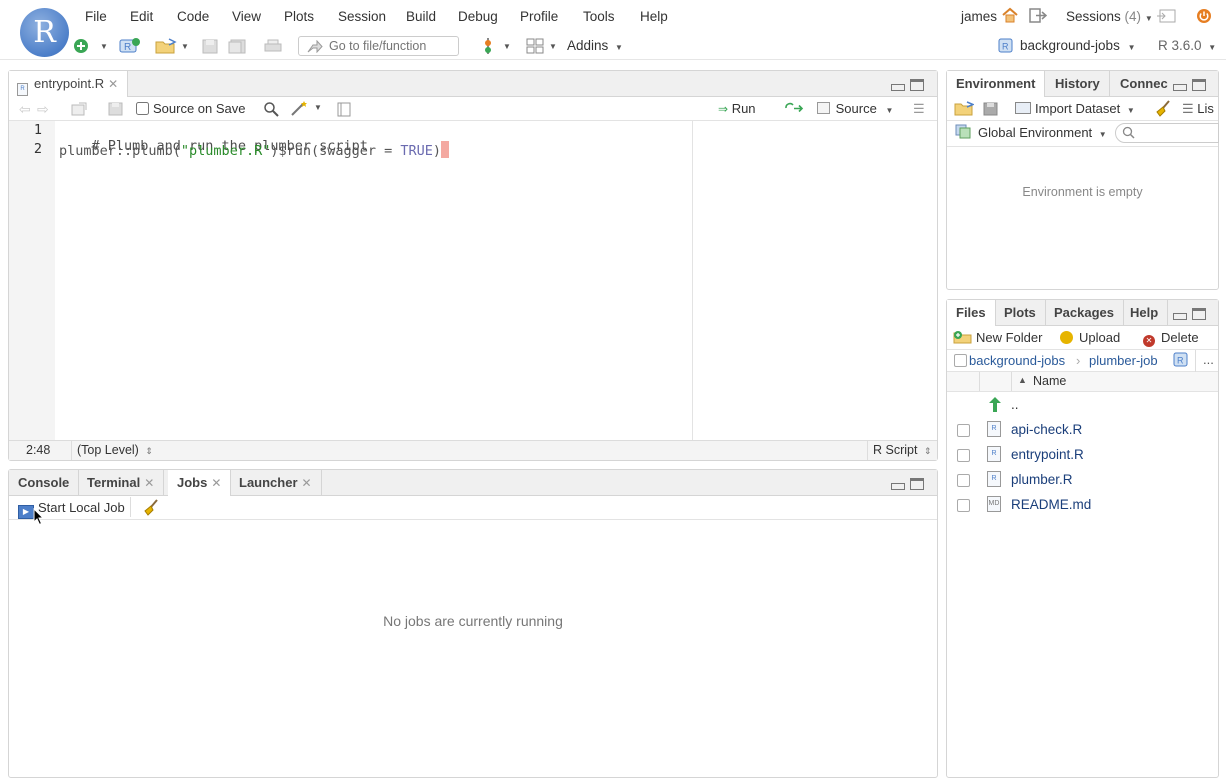 The width and height of the screenshot is (1226, 782). Describe the element at coordinates (1042, 132) in the screenshot. I see `environment-scope-menu: Global Environment ▼` at that location.